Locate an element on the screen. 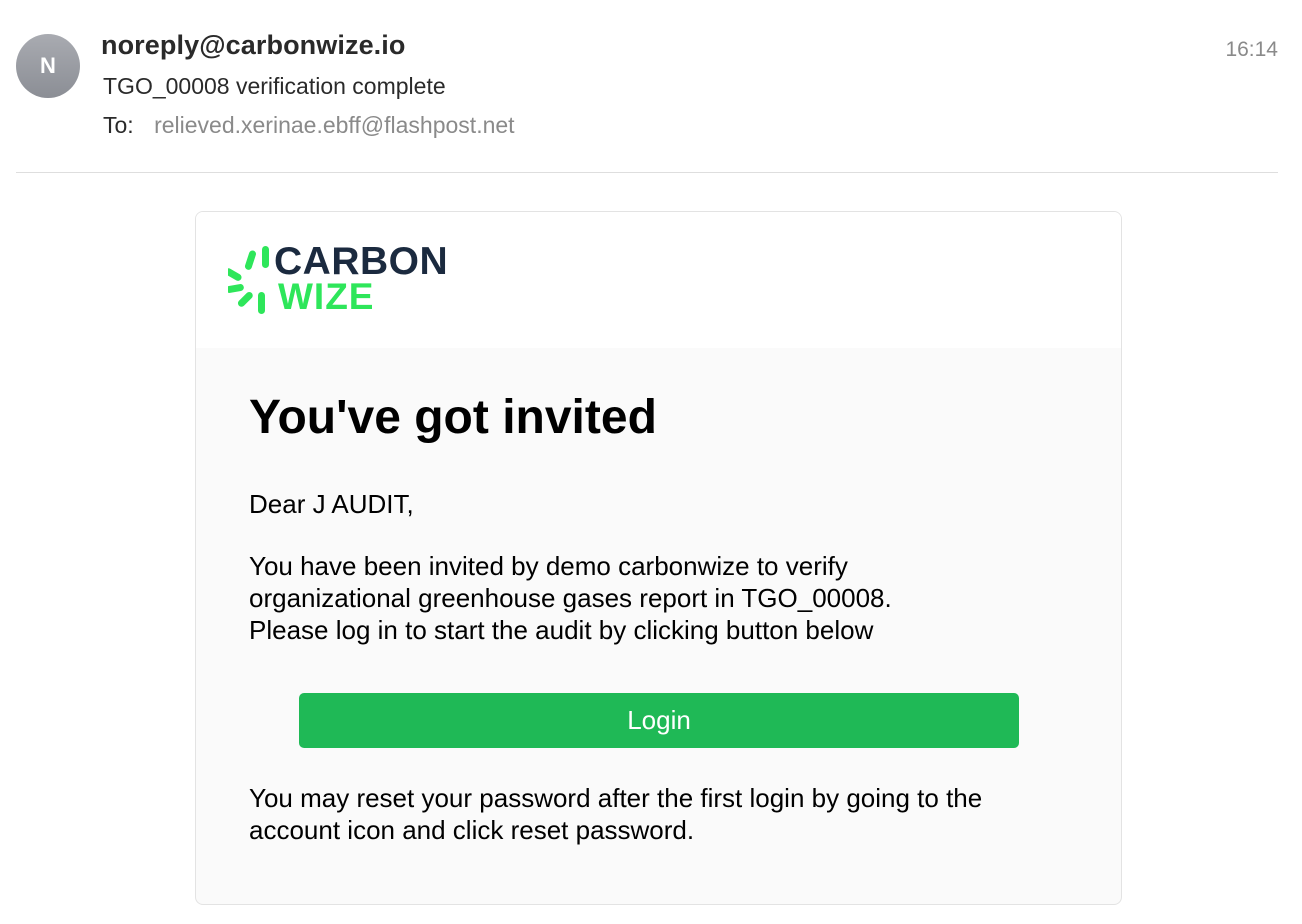  message-heading: You've got invited is located at coordinates (453, 417).